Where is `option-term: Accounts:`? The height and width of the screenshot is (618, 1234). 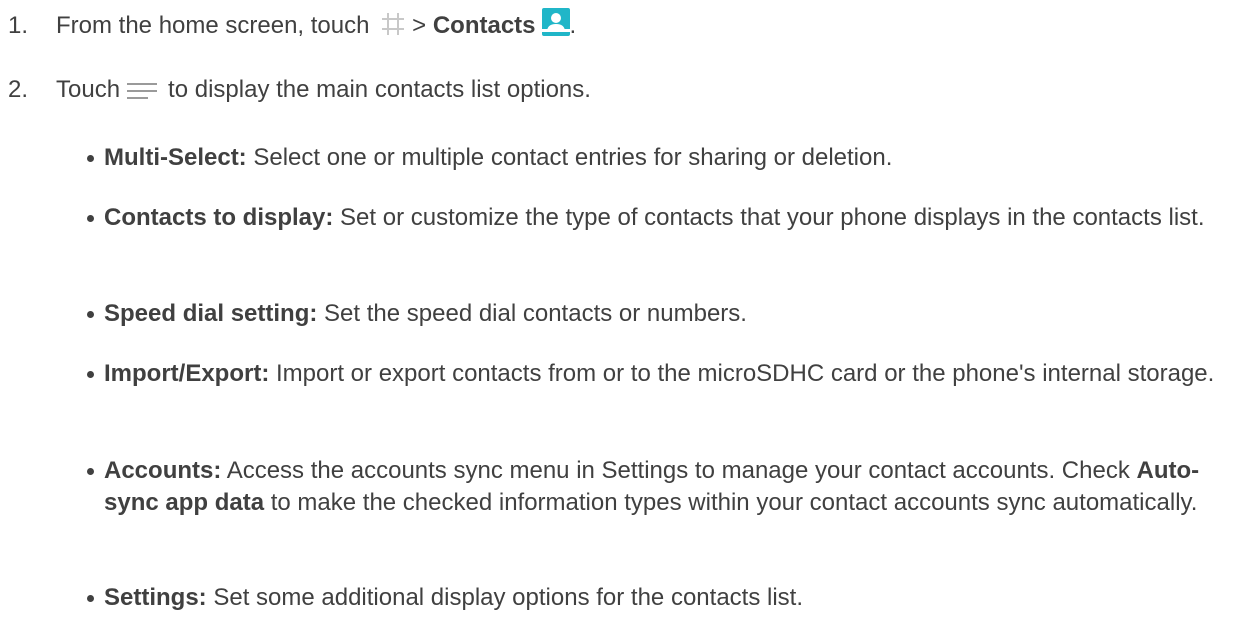
option-term: Accounts: is located at coordinates (163, 470).